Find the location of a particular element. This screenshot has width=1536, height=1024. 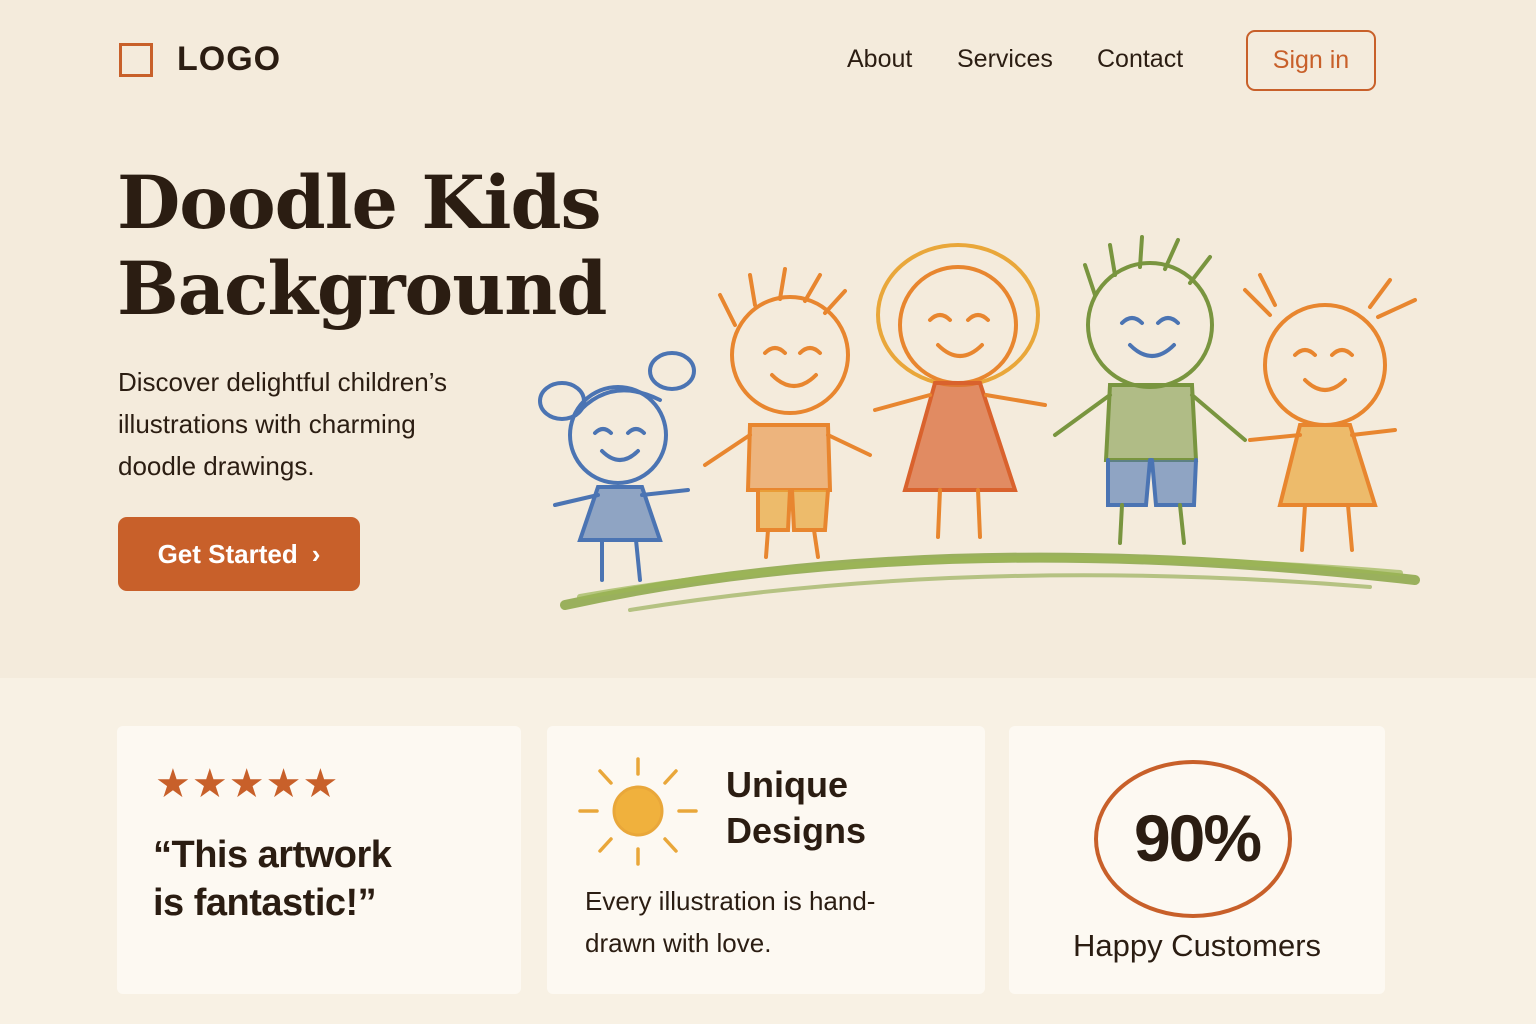

kid-green is located at coordinates (1150, 390).